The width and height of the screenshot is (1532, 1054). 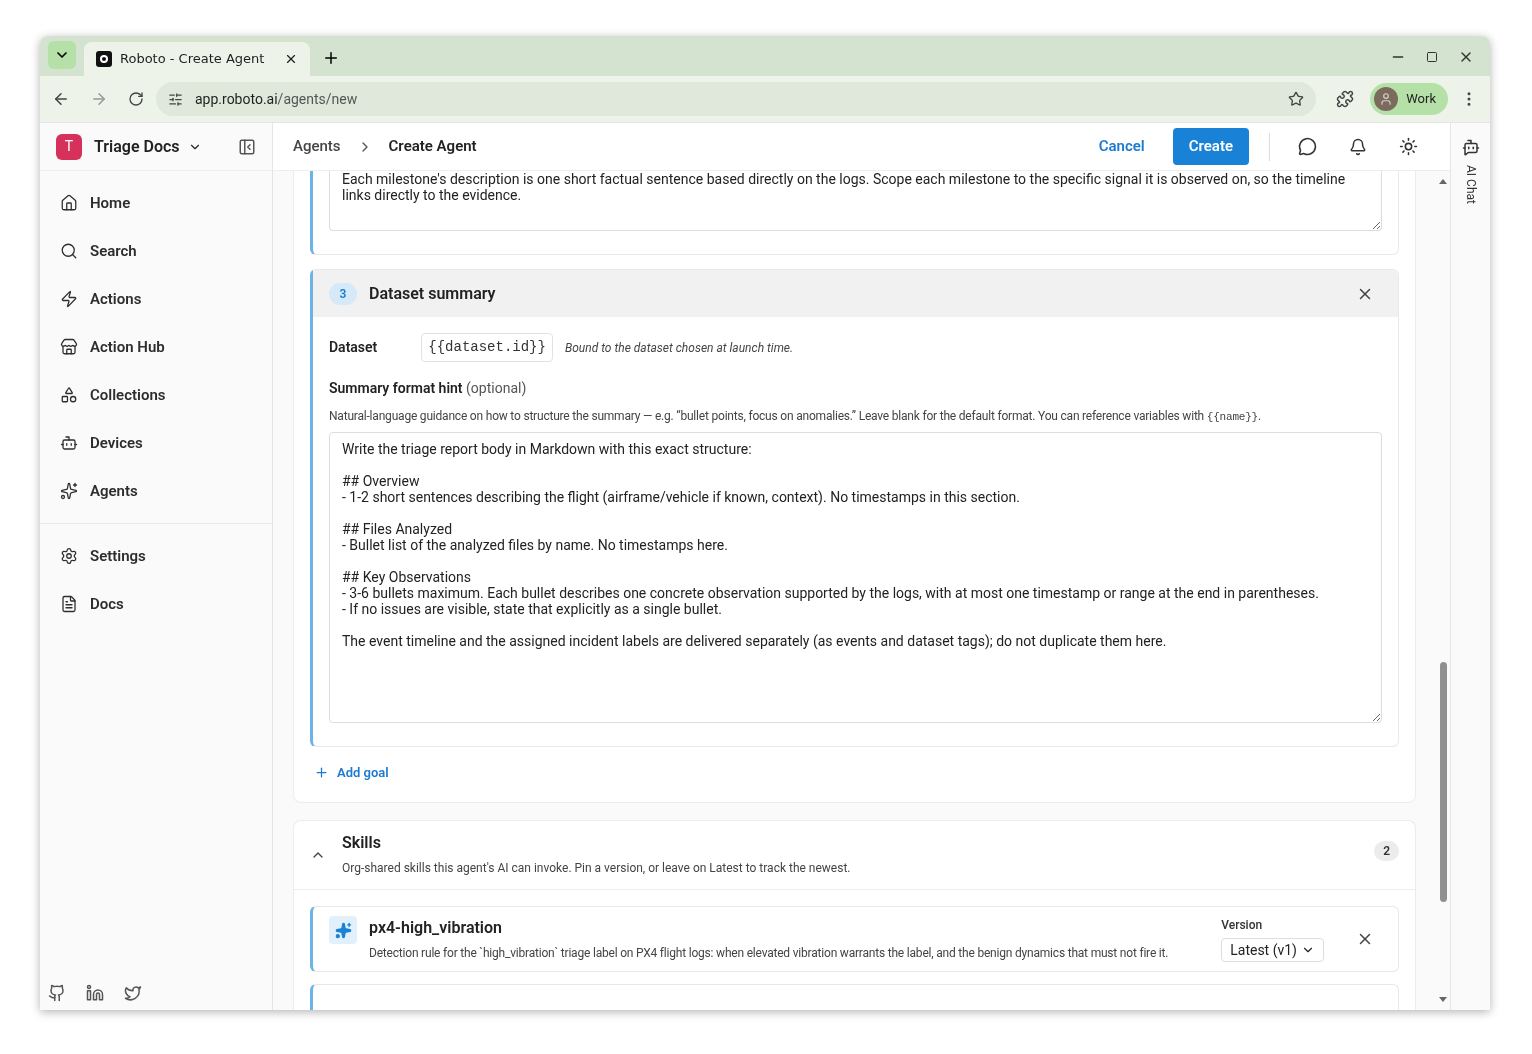 I want to click on profile-name: Work, so click(x=1421, y=99).